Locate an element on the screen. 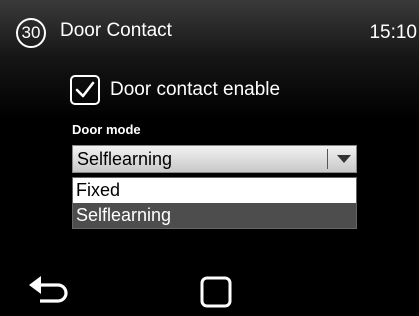  door-contact-enable-checkbox is located at coordinates (85, 90).